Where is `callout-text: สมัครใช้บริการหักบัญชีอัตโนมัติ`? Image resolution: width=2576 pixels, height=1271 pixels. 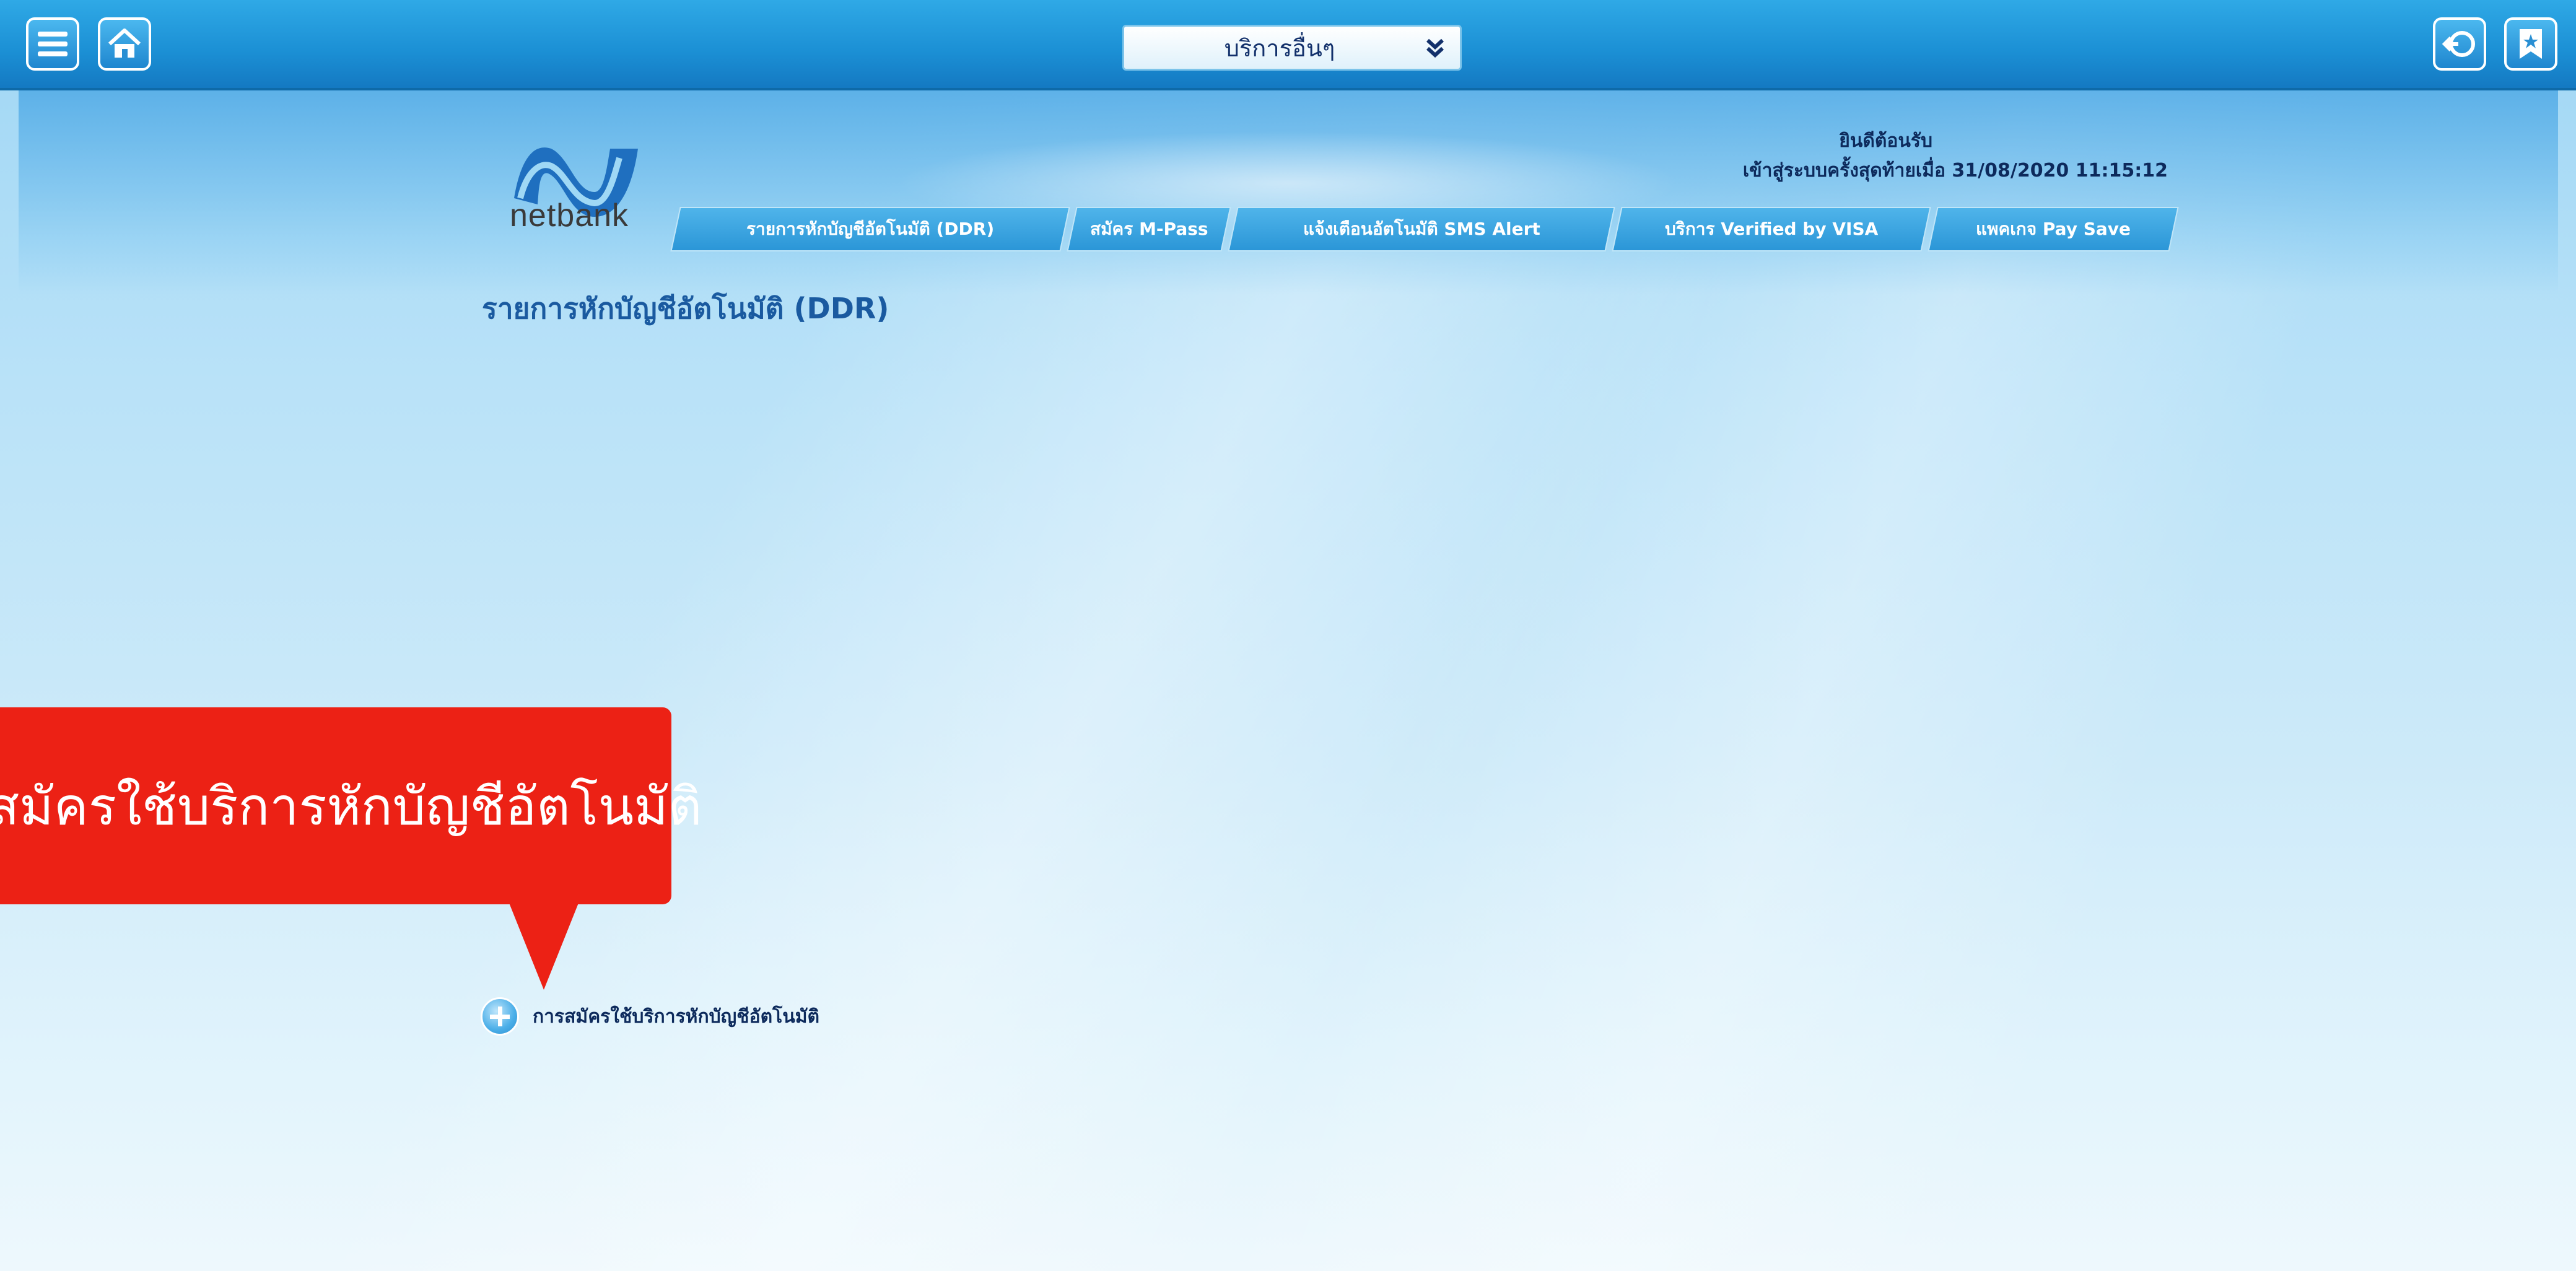
callout-text: สมัครใช้บริการหักบัญชีอัตโนมัติ is located at coordinates (351, 806).